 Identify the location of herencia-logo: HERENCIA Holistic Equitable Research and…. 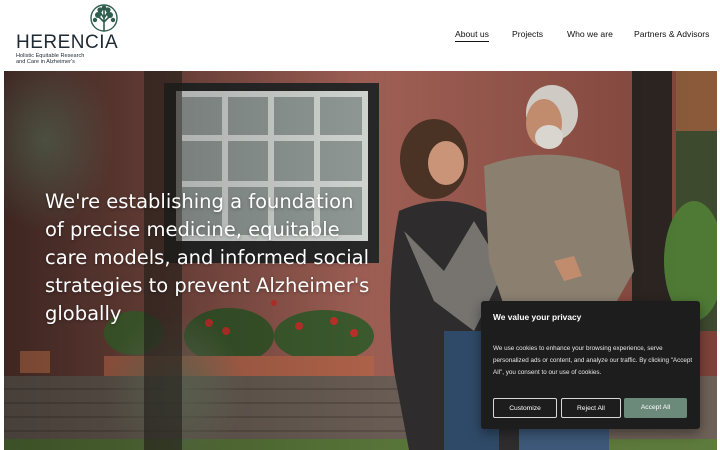
(67, 35).